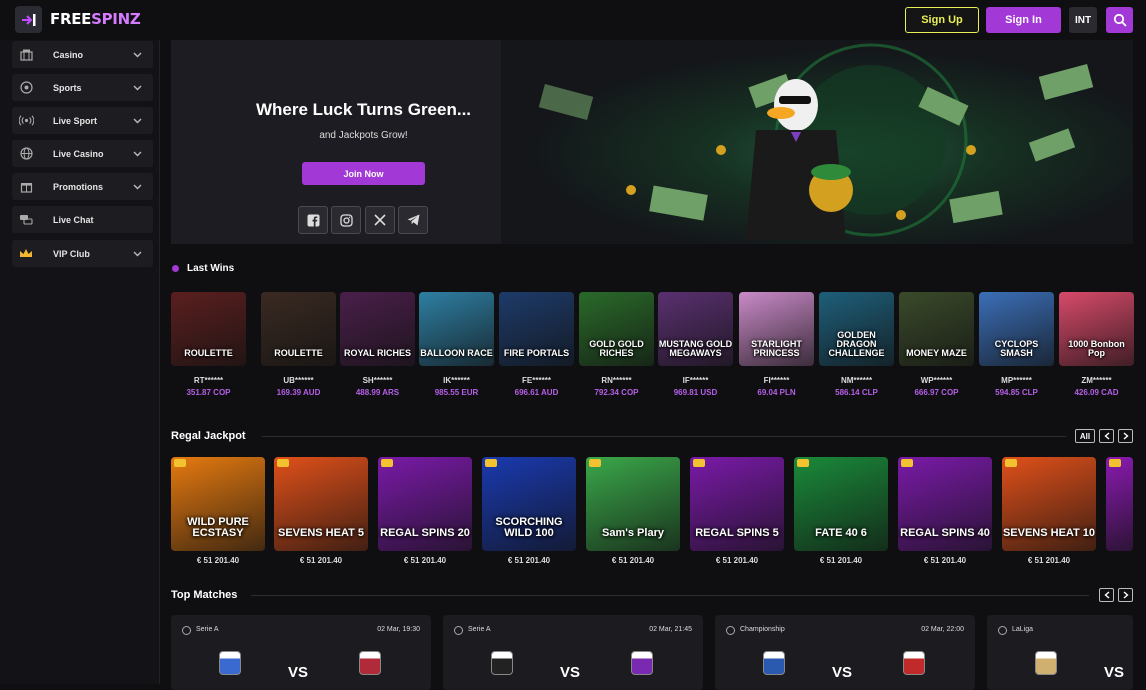  I want to click on last-win-card: CYCLOPS SMASH MP****** 594.85 CLP, so click(1016, 344).